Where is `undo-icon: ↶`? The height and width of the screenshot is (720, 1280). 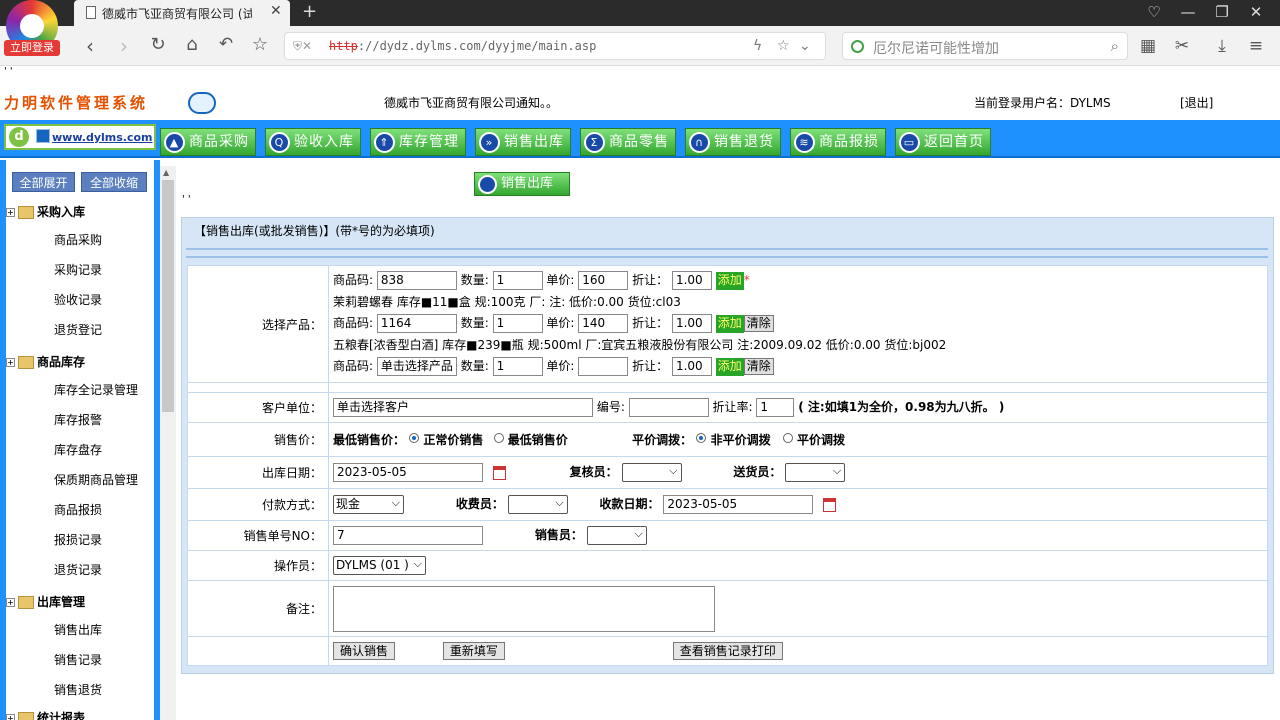
undo-icon: ↶ is located at coordinates (226, 44).